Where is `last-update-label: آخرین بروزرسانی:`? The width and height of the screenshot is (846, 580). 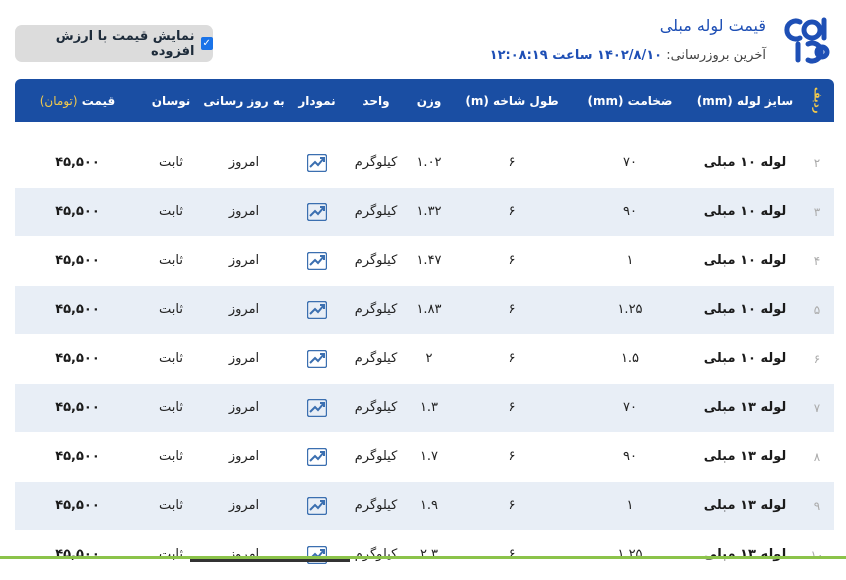
last-update-label: آخرین بروزرسانی: is located at coordinates (716, 55).